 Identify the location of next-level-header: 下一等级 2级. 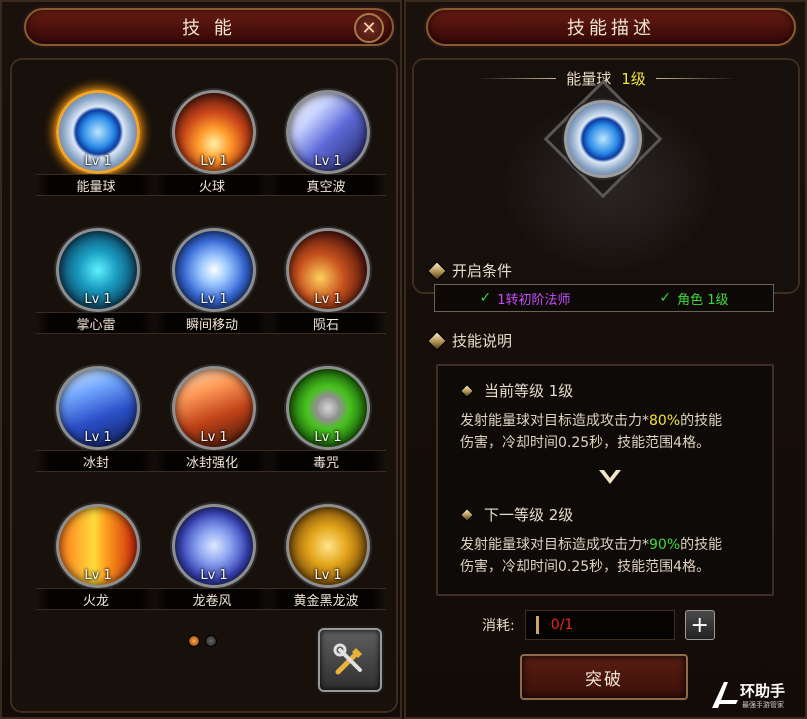
(516, 514).